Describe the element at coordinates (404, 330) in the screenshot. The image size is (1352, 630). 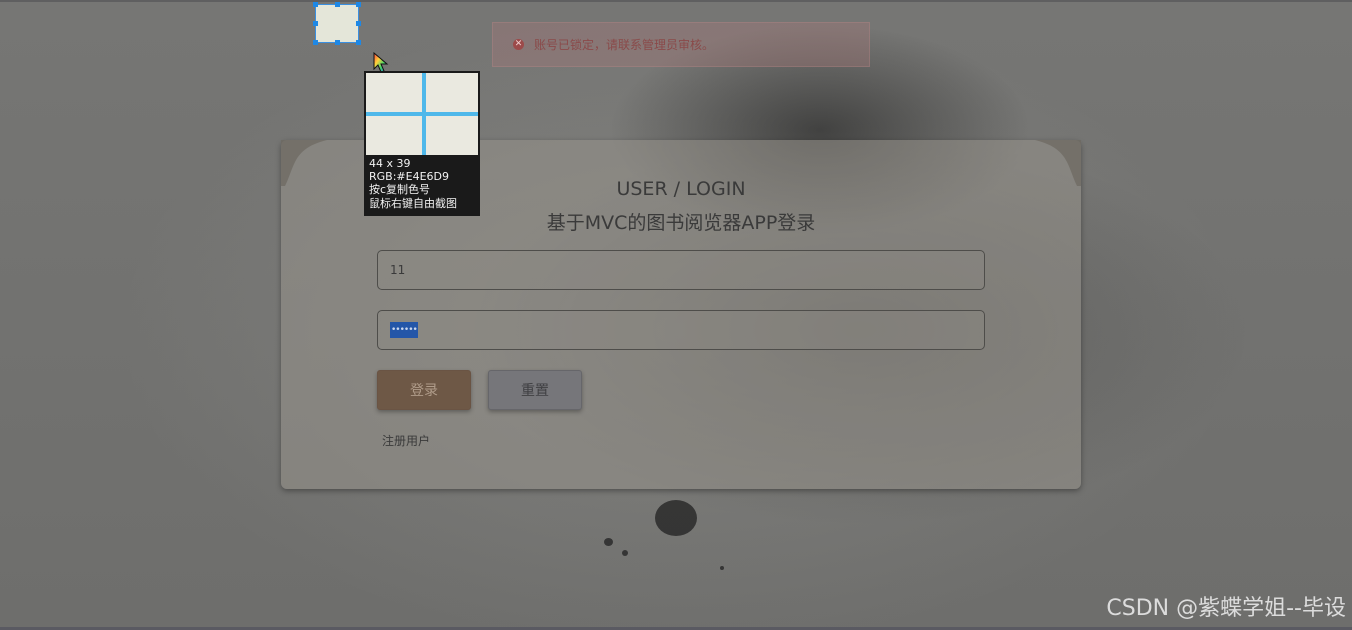
I see `password-value: ••••••` at that location.